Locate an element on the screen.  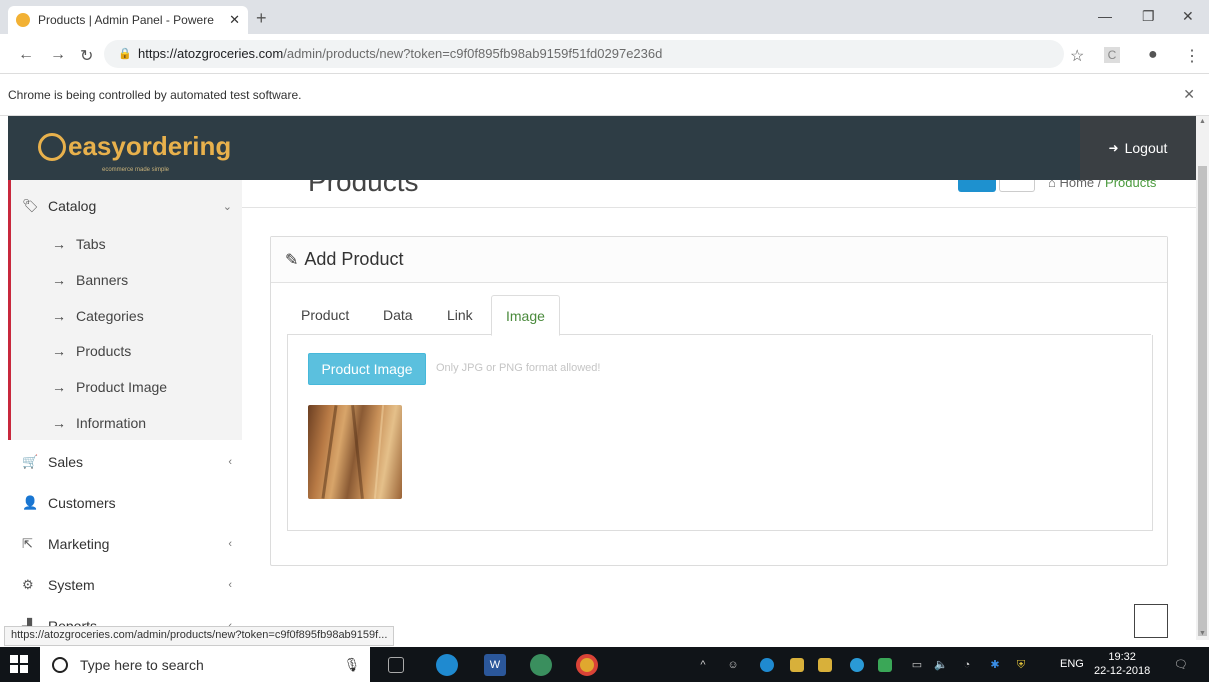
profile-icon: ● is located at coordinates (1153, 55).